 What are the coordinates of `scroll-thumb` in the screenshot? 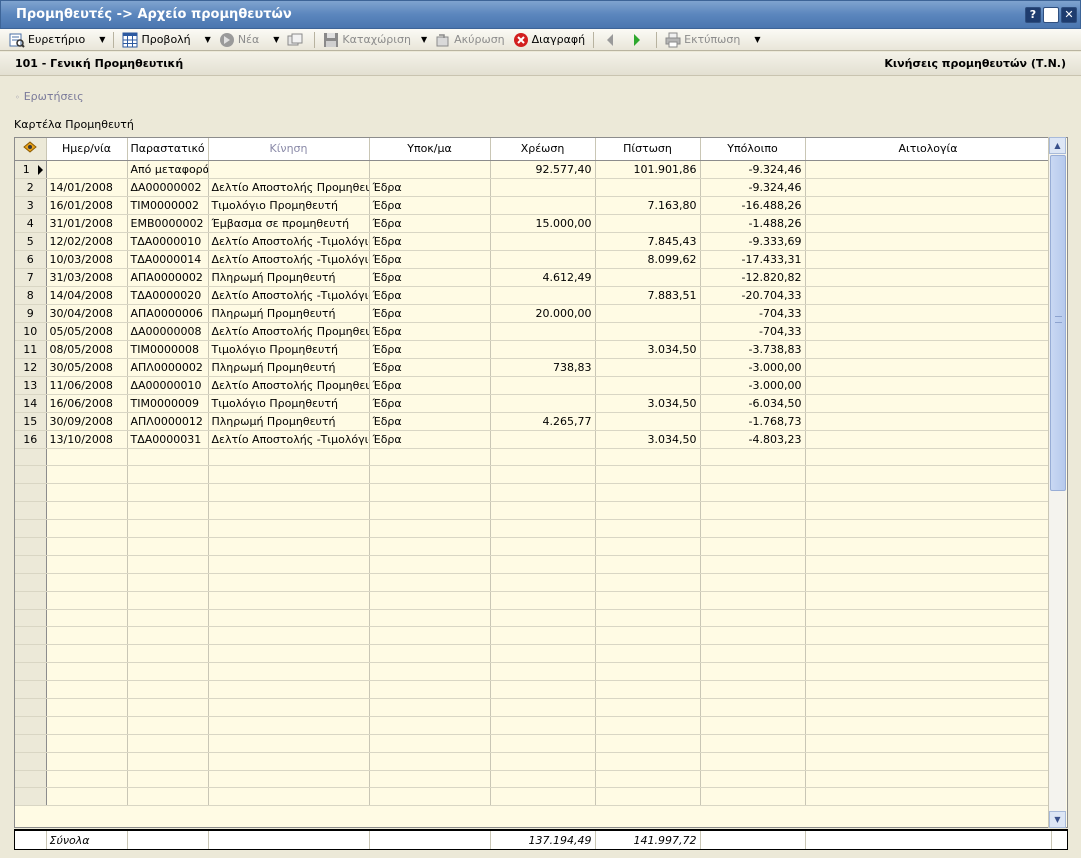 It's located at (1058, 323).